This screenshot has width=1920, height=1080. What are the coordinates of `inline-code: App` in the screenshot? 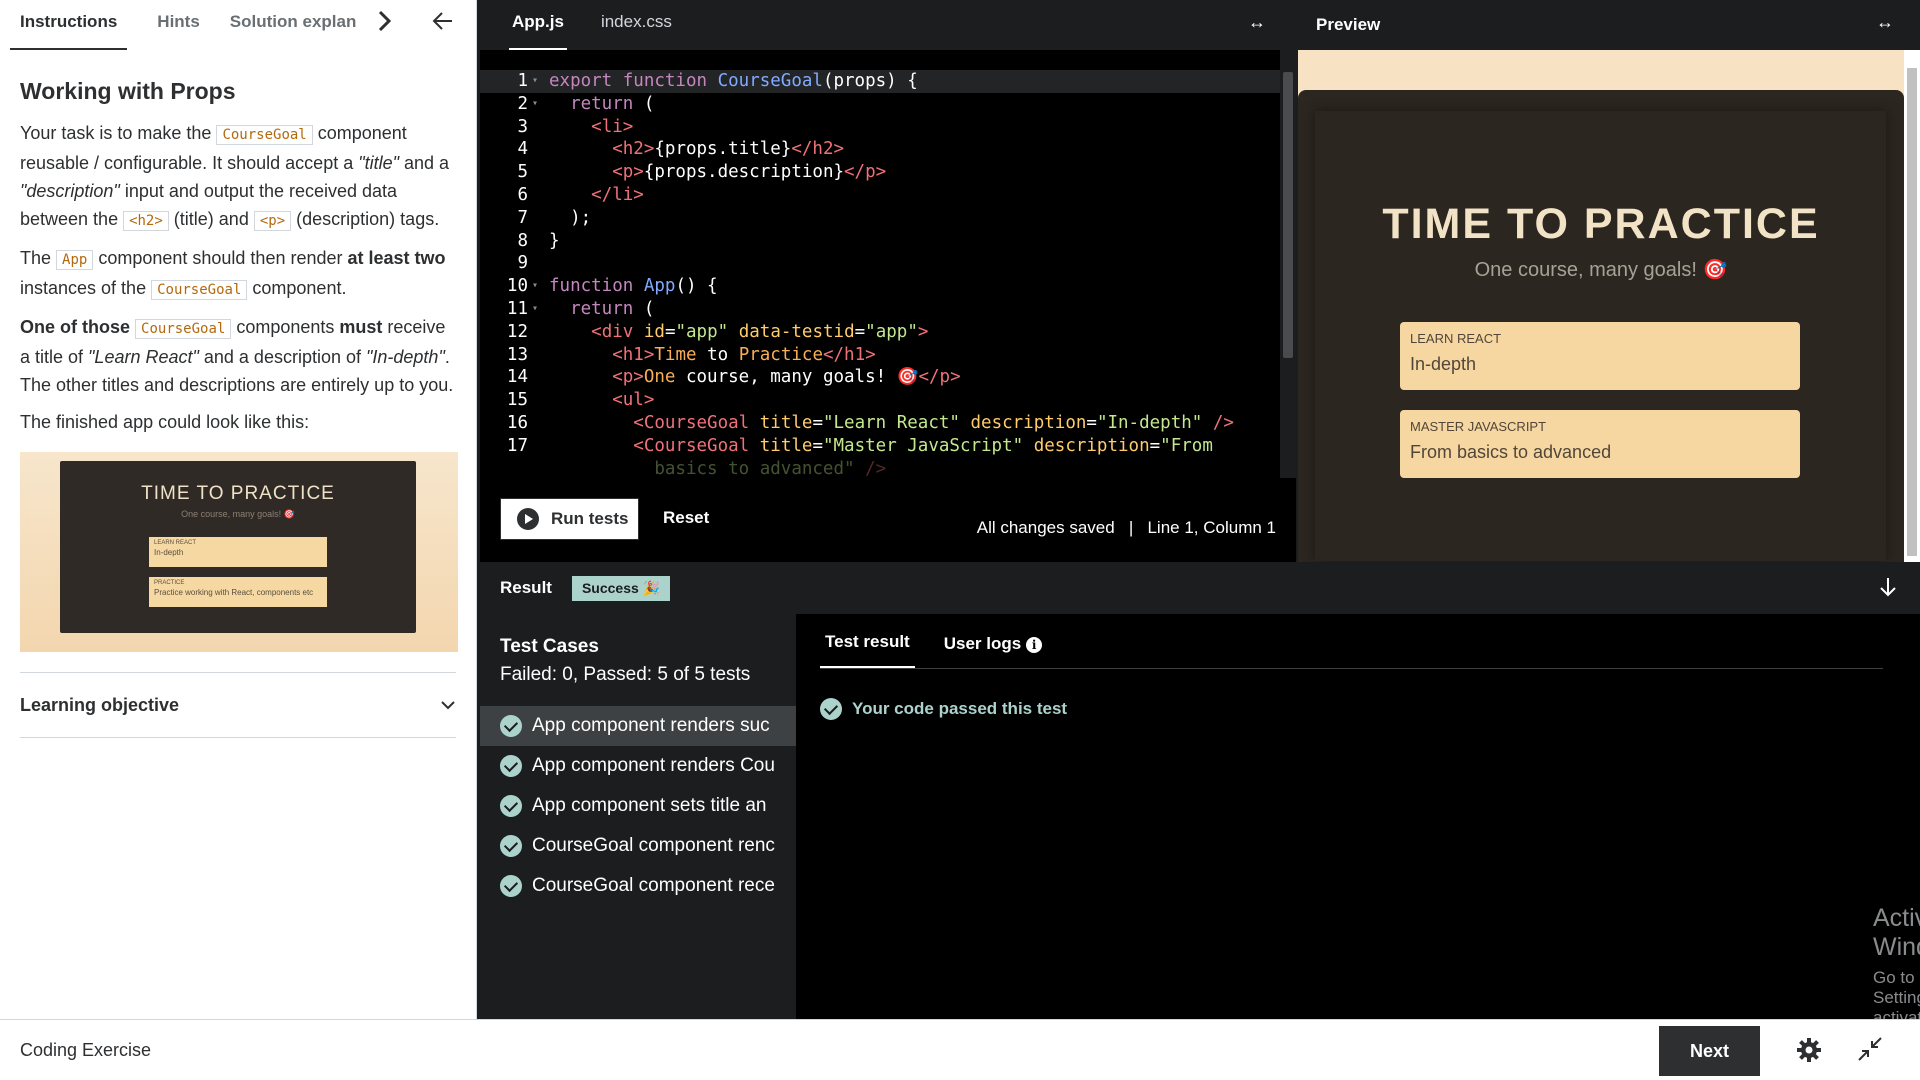 It's located at (75, 260).